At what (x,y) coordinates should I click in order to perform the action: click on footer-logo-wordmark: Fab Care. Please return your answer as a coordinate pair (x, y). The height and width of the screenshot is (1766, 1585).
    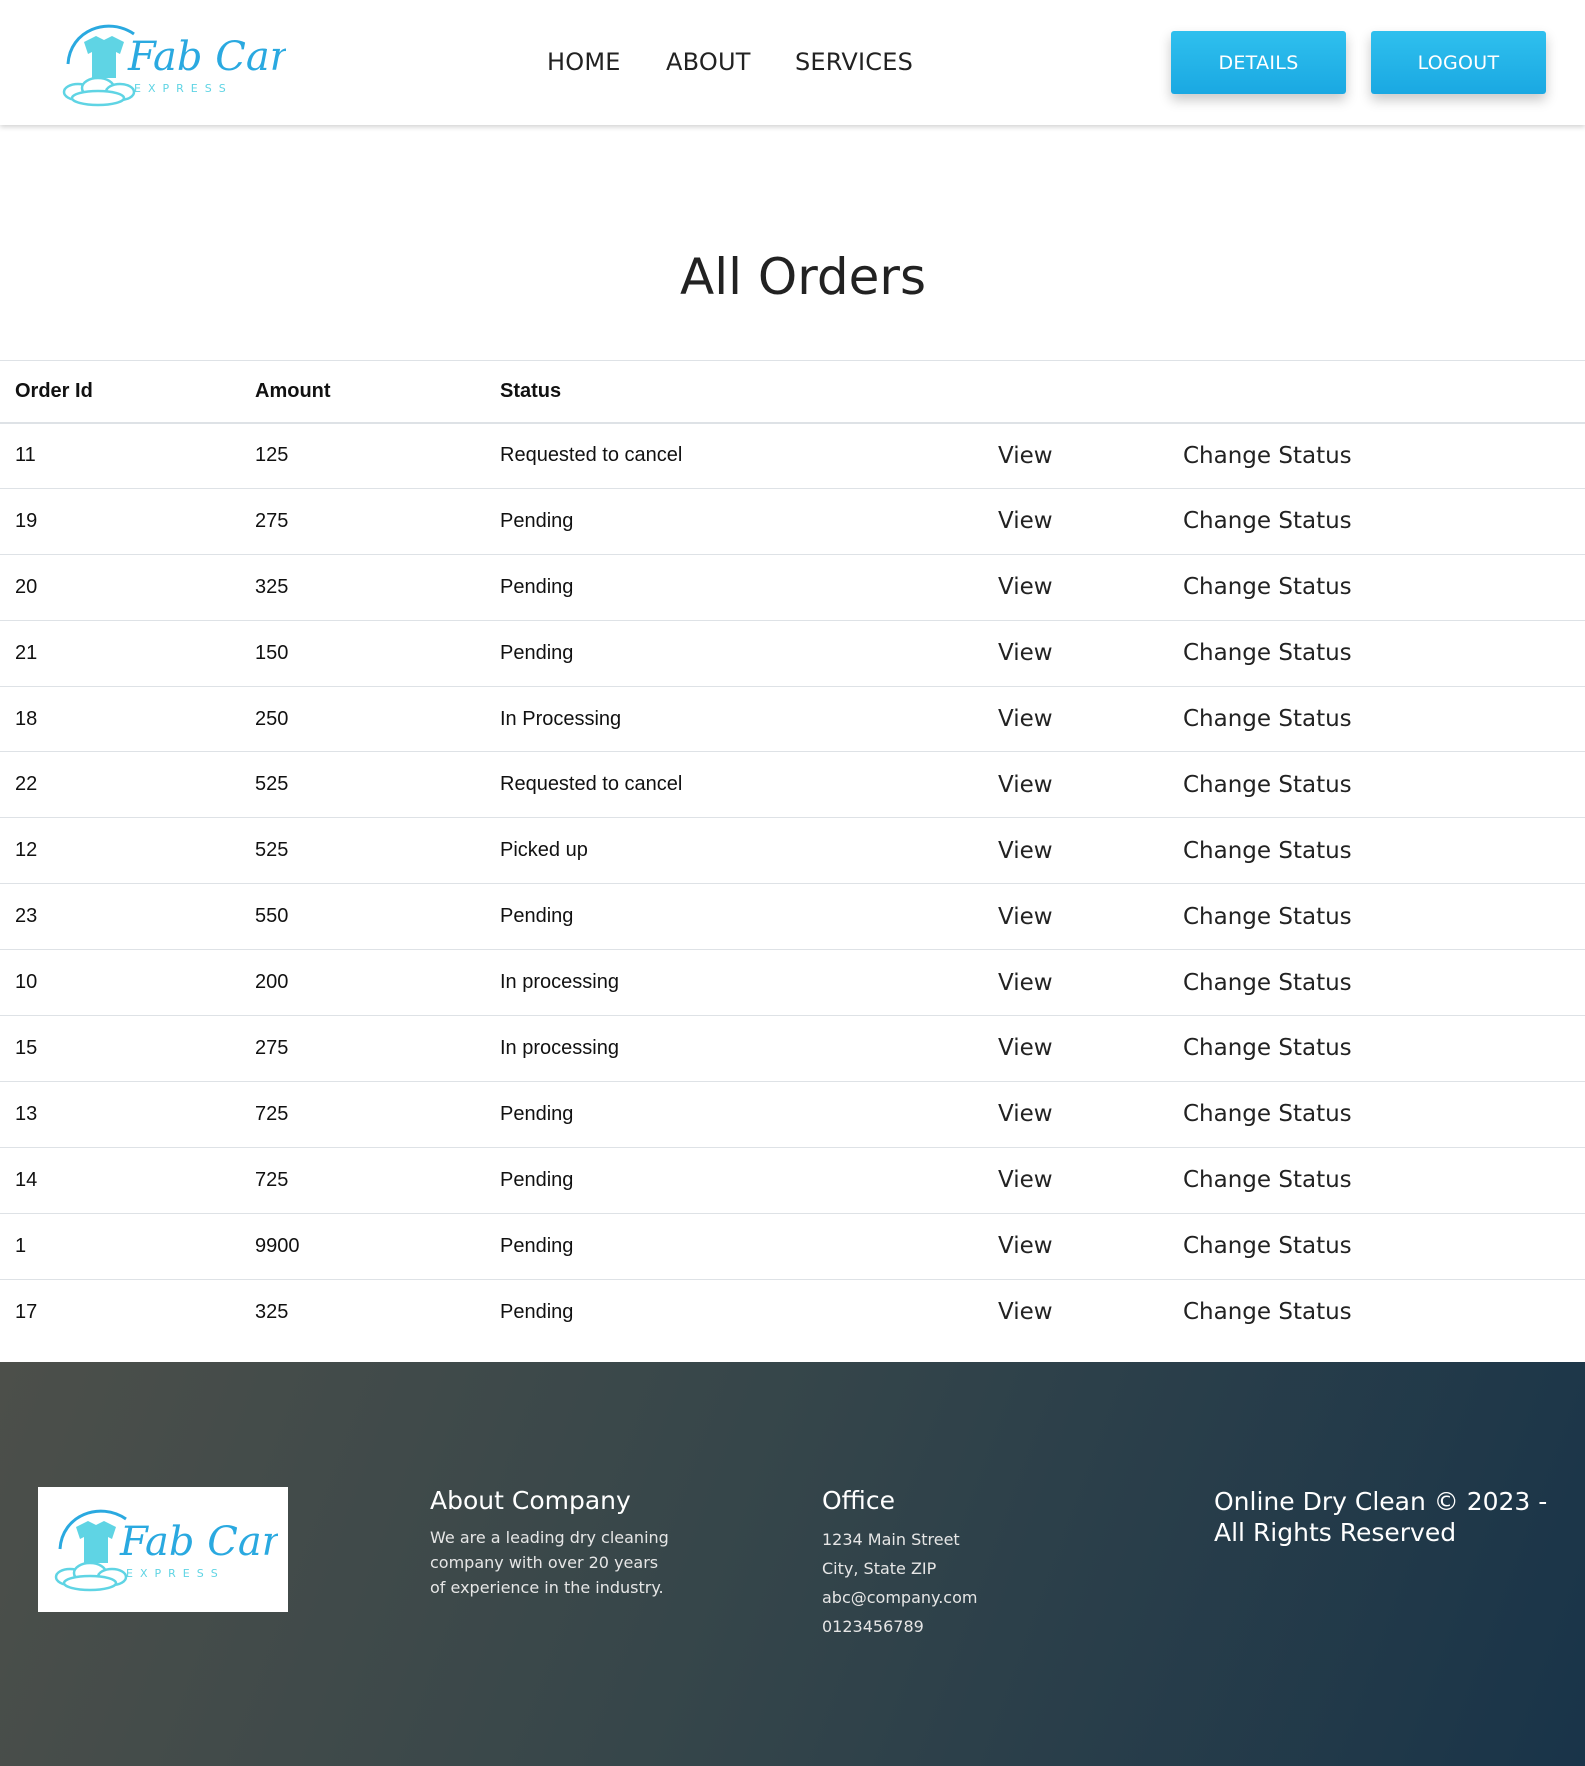
    Looking at the image, I should click on (198, 1542).